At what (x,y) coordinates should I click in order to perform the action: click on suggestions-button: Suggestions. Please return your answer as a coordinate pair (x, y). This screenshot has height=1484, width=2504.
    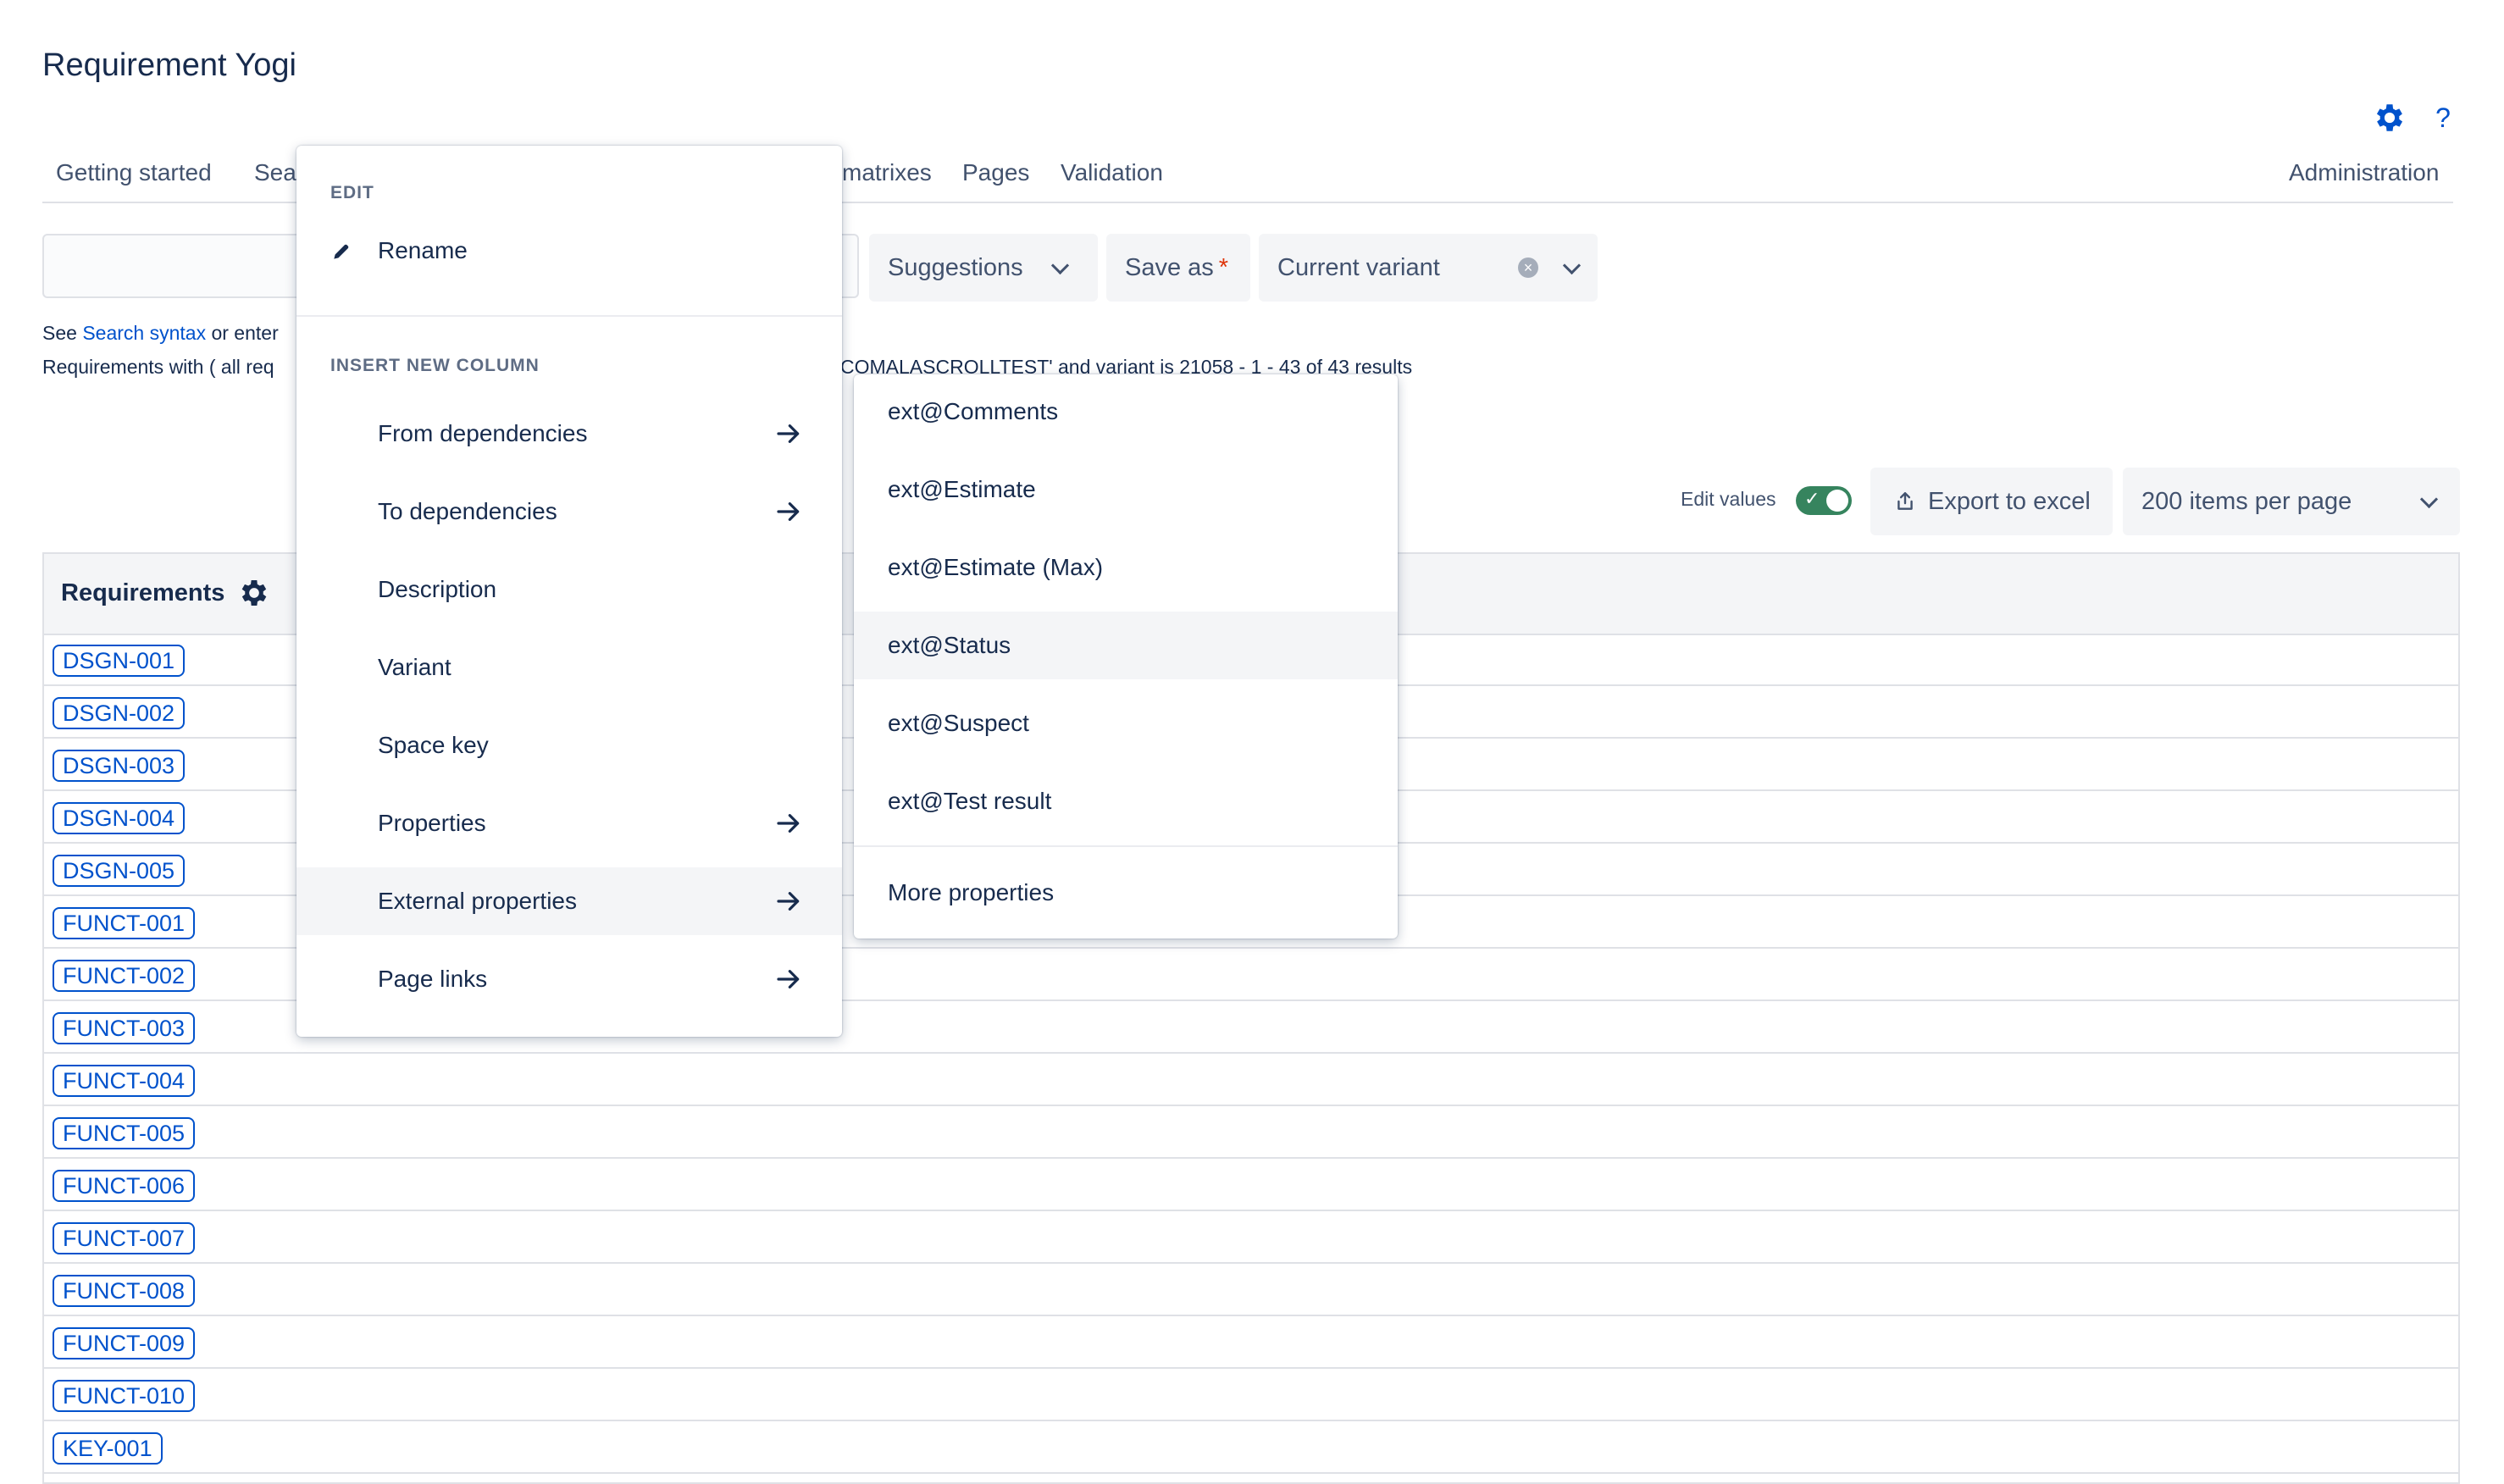
    Looking at the image, I should click on (983, 268).